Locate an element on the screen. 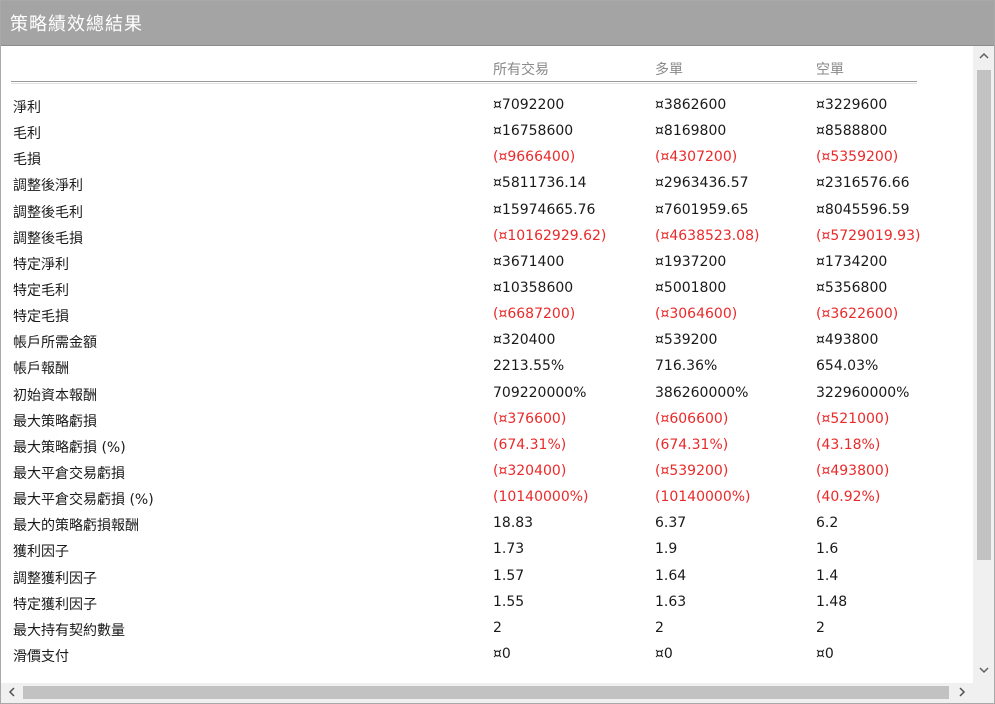 The image size is (995, 704). value-long: ¤5001800 is located at coordinates (691, 287).